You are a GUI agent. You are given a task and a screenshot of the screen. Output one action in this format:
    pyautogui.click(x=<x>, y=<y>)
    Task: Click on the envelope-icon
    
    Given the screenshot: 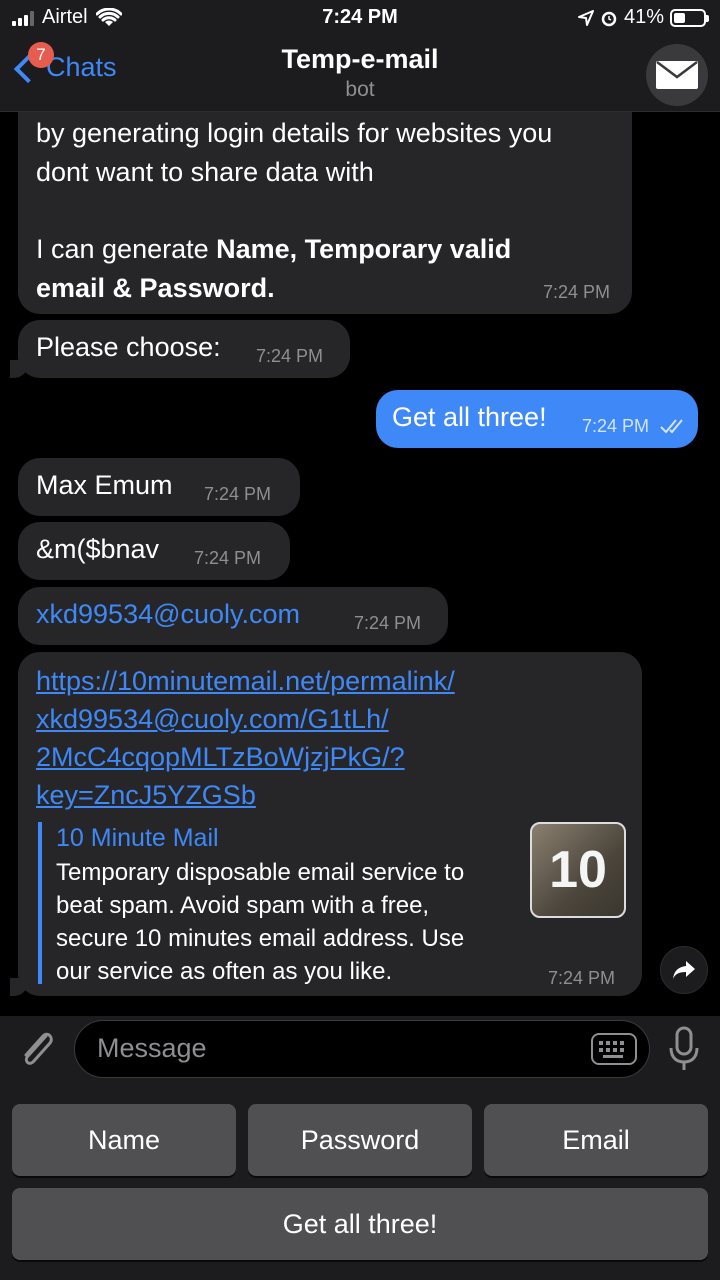 What is the action you would take?
    pyautogui.click(x=677, y=75)
    